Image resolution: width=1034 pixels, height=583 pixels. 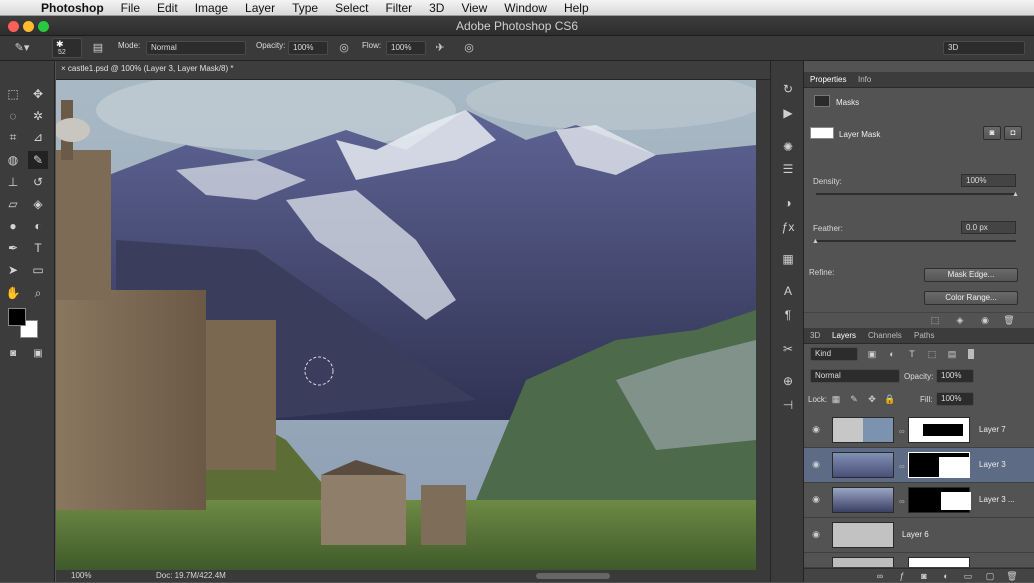 What do you see at coordinates (573, 576) in the screenshot?
I see `canvas-horizontal-scrollbar` at bounding box center [573, 576].